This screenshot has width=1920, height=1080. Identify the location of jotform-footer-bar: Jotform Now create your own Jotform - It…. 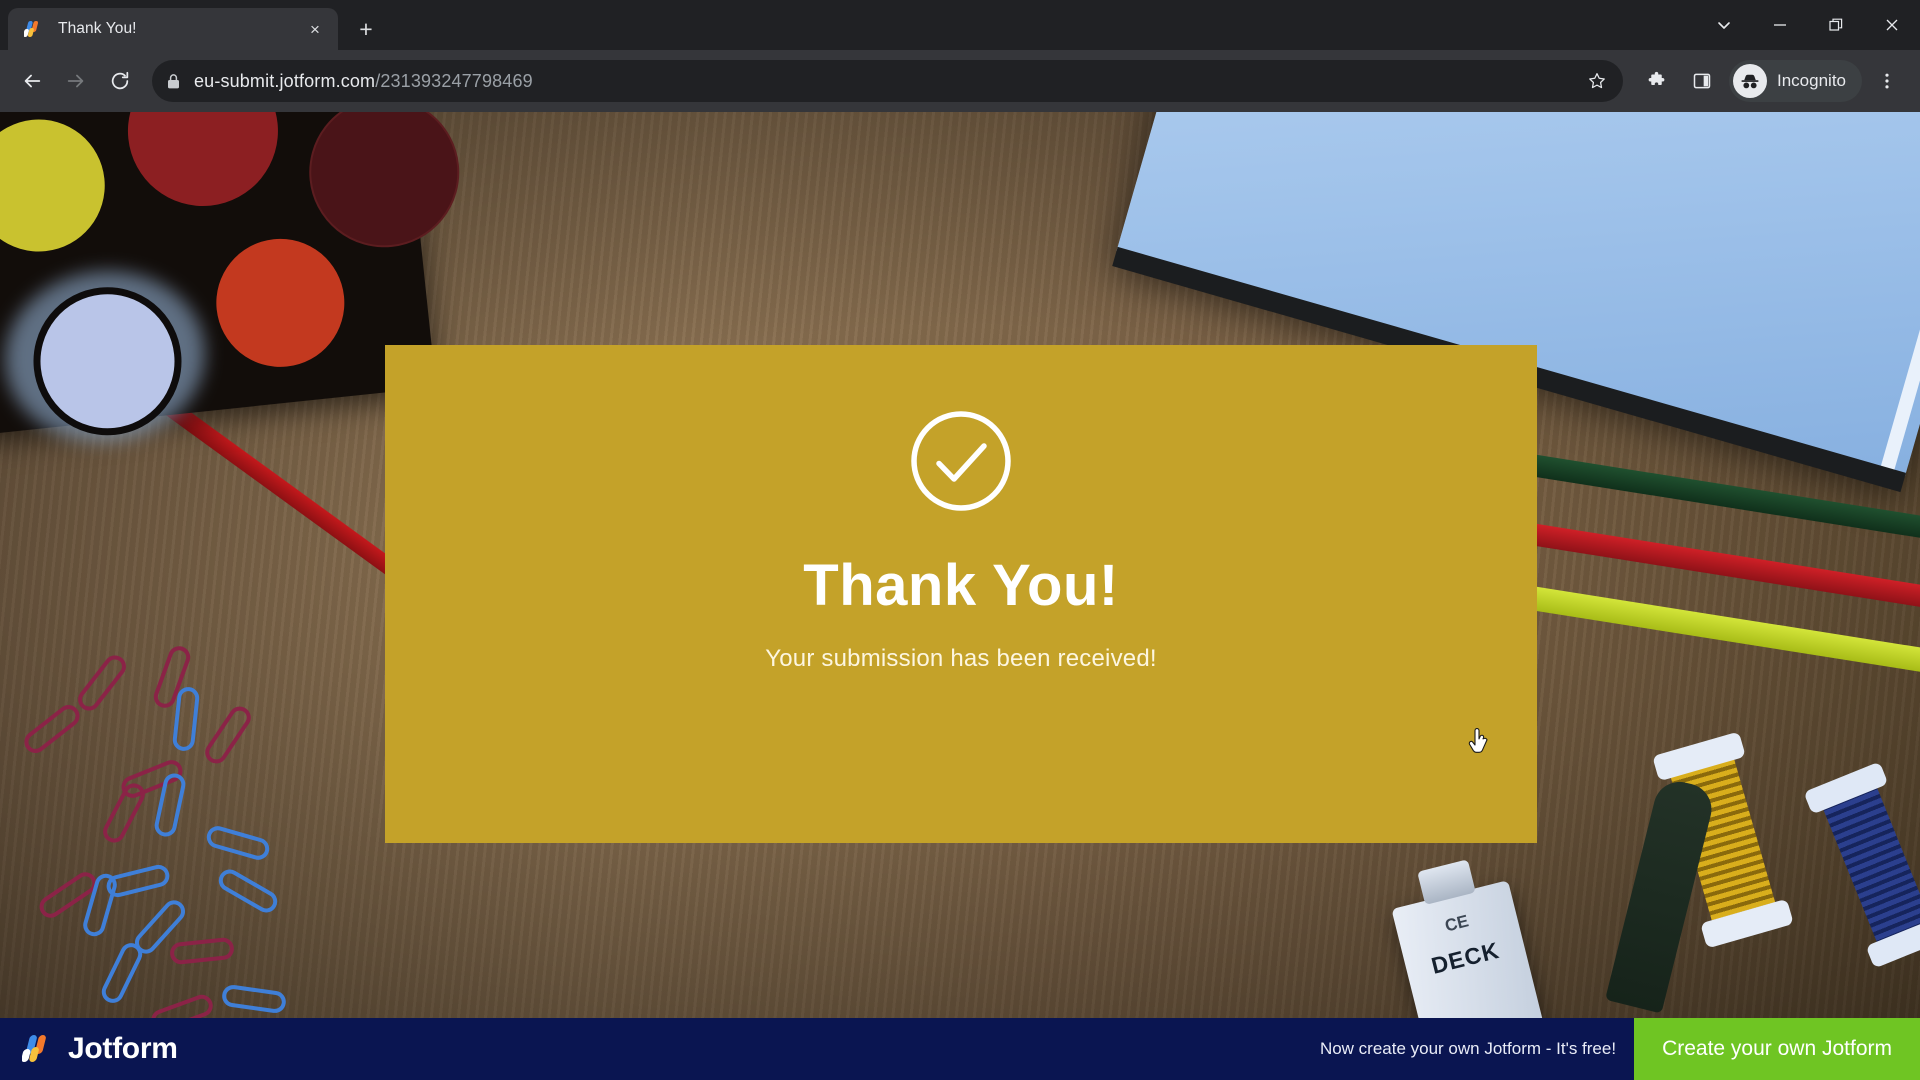
(960, 1049).